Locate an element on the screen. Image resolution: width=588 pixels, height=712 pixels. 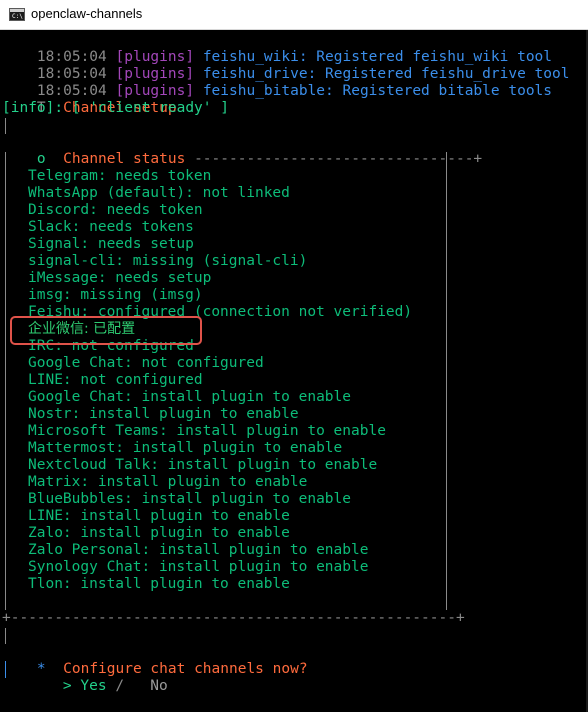
status-item-whatsapp: WhatsApp (default): not linked is located at coordinates (159, 193).